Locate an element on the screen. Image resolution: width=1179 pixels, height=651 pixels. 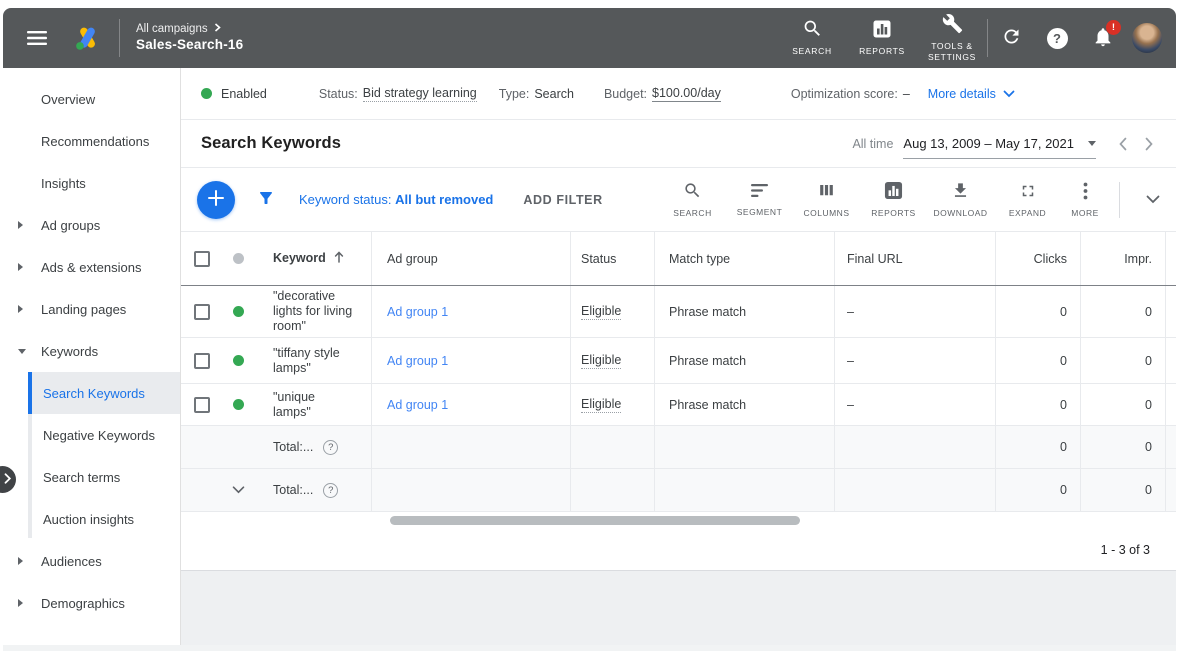
breadcrumb: All campaigns Sales-Search-16 is located at coordinates (189, 37).